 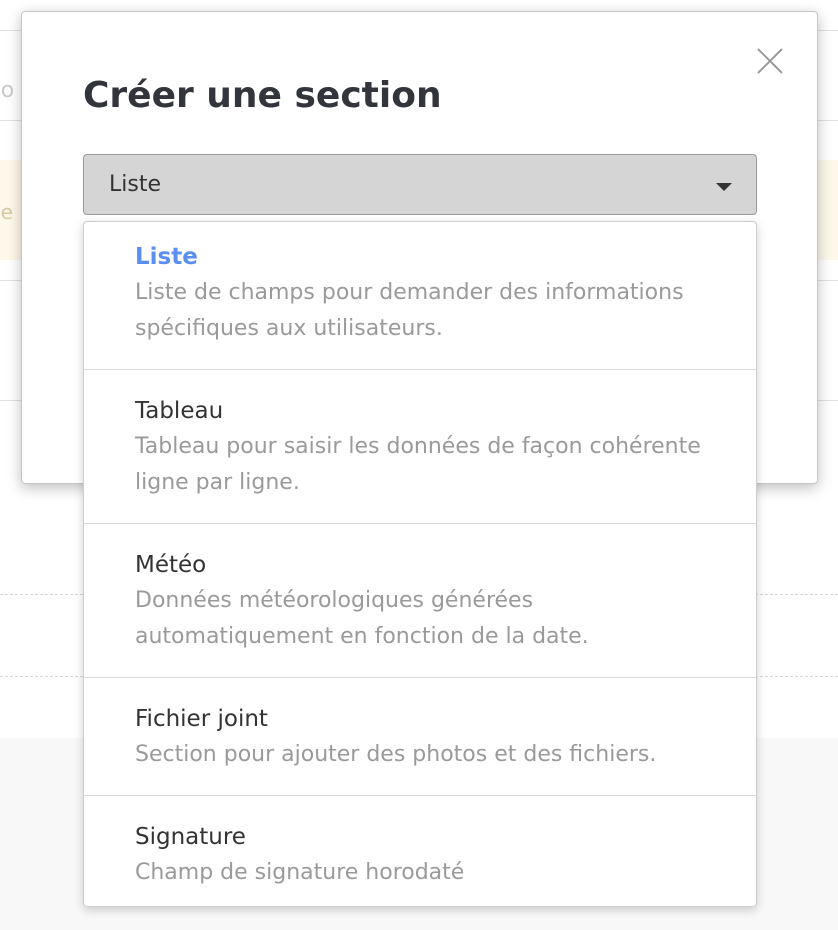 What do you see at coordinates (171, 565) in the screenshot?
I see `option-title: Météo` at bounding box center [171, 565].